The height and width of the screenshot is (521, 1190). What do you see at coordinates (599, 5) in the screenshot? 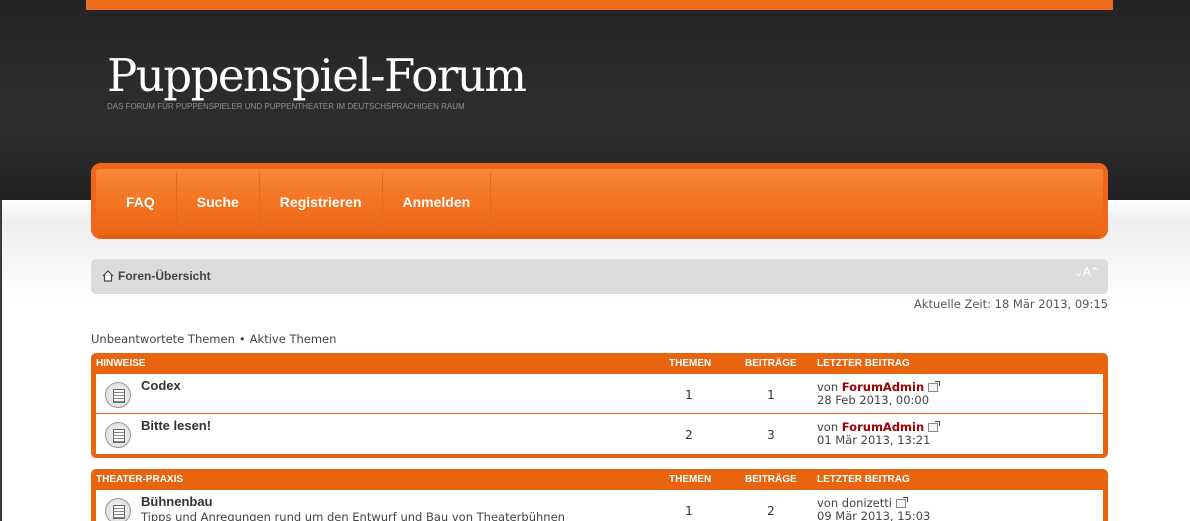
I see `header-accent-bar` at bounding box center [599, 5].